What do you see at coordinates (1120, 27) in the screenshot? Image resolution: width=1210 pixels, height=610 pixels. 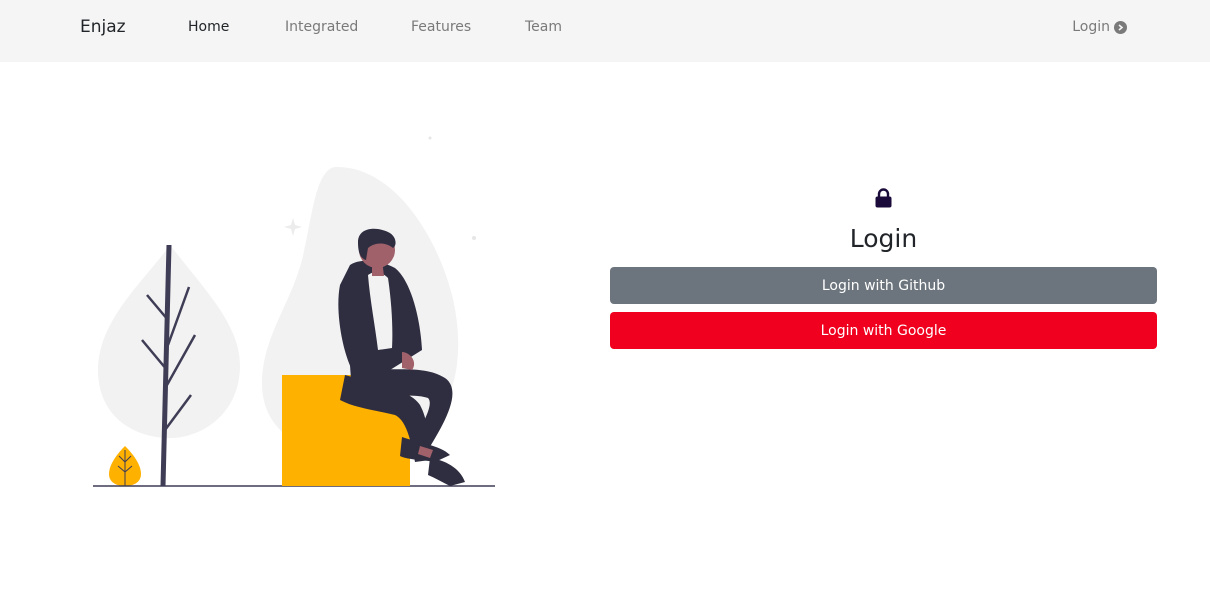 I see `arrow-circle-right-icon` at bounding box center [1120, 27].